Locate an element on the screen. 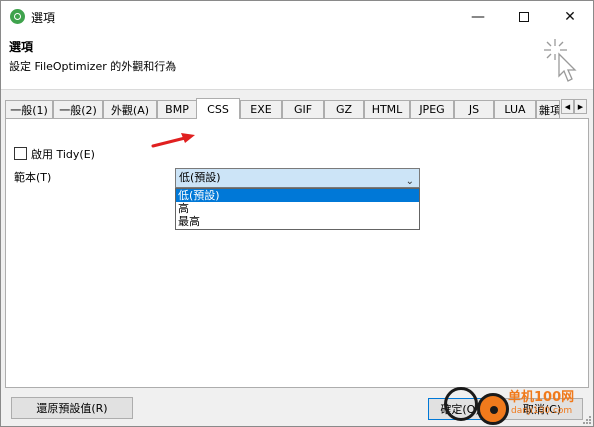 This screenshot has width=594, height=427. header-subtitle: 設定 FileOptimizer 的外觀和行為 is located at coordinates (93, 66).